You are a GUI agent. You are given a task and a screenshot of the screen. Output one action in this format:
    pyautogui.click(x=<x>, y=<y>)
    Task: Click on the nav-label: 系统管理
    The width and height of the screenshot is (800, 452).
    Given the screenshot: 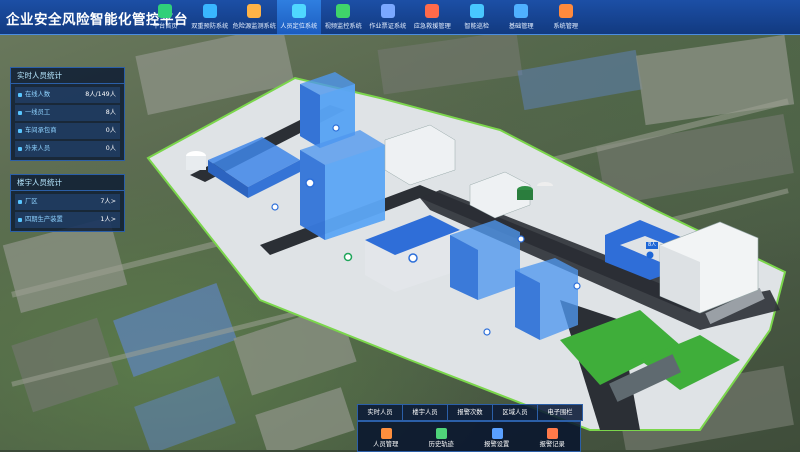 What is the action you would take?
    pyautogui.click(x=566, y=26)
    